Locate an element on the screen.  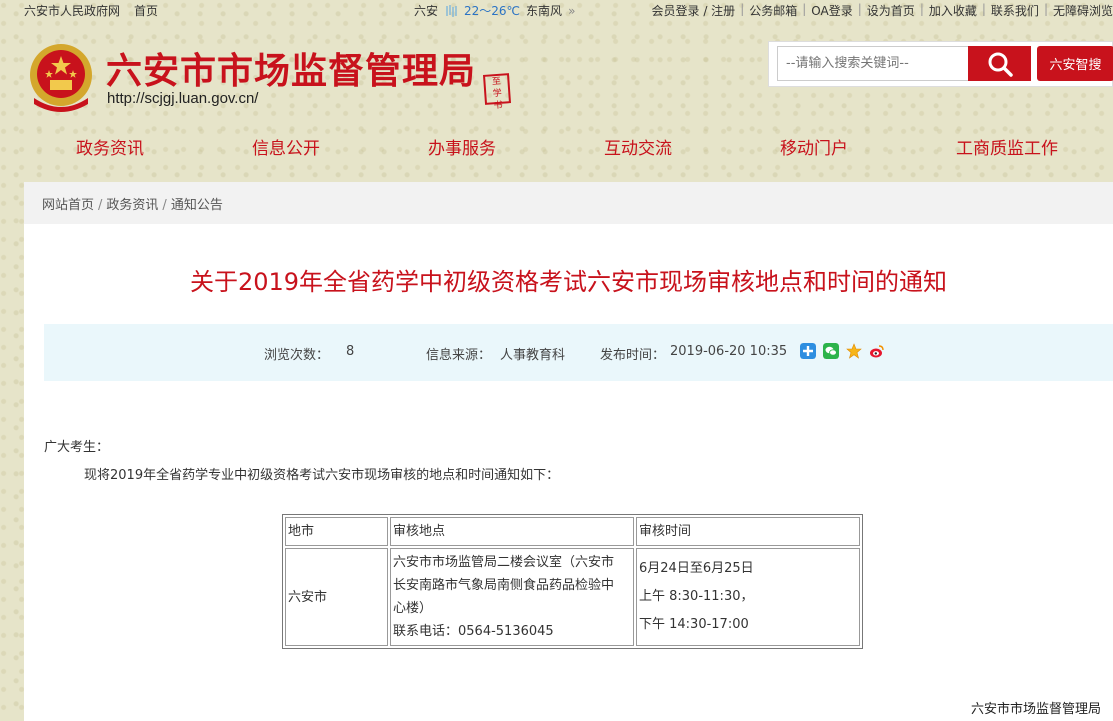
contact-phone: 联系电话：0564-5136045 is located at coordinates (473, 631).